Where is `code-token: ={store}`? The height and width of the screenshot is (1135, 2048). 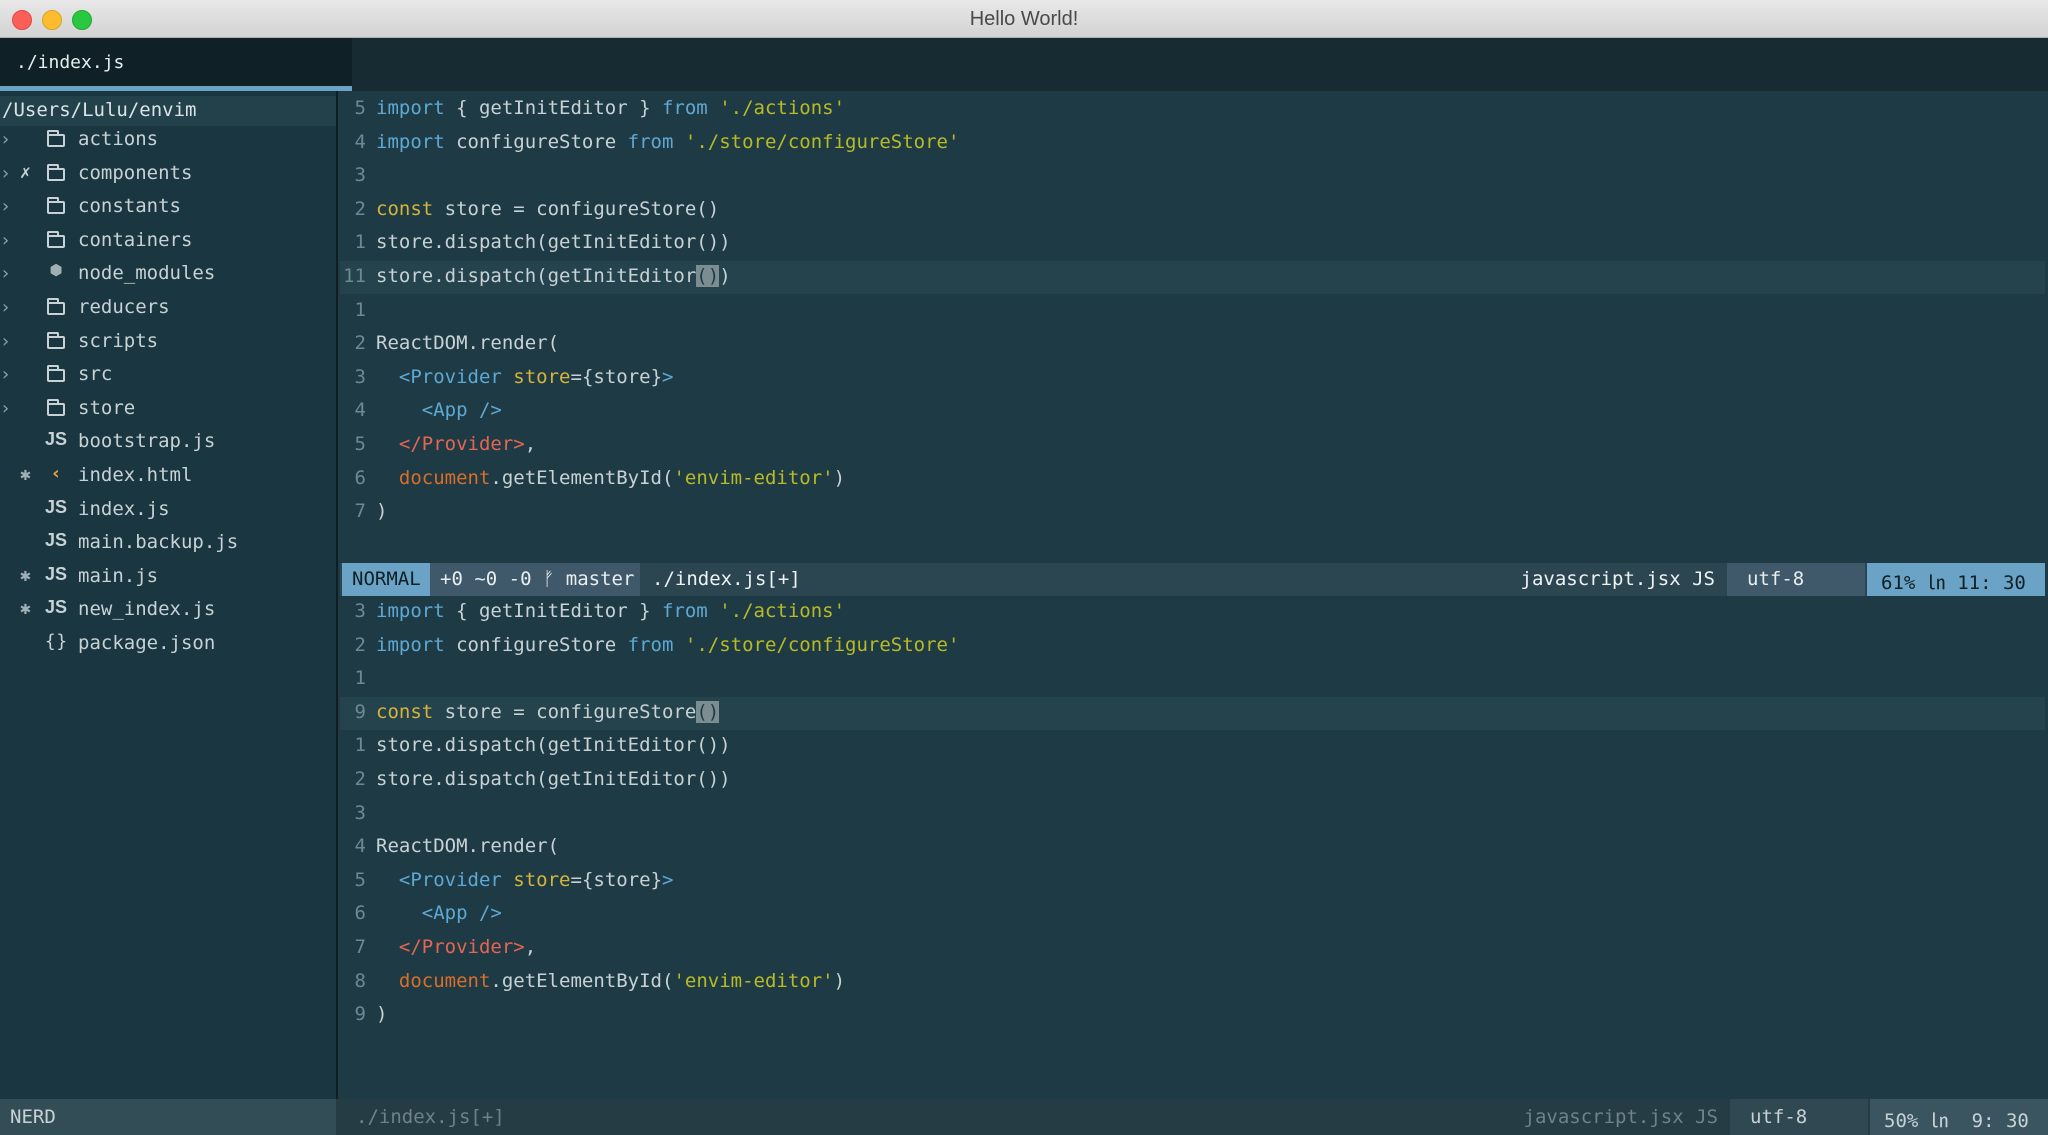 code-token: ={store} is located at coordinates (616, 376).